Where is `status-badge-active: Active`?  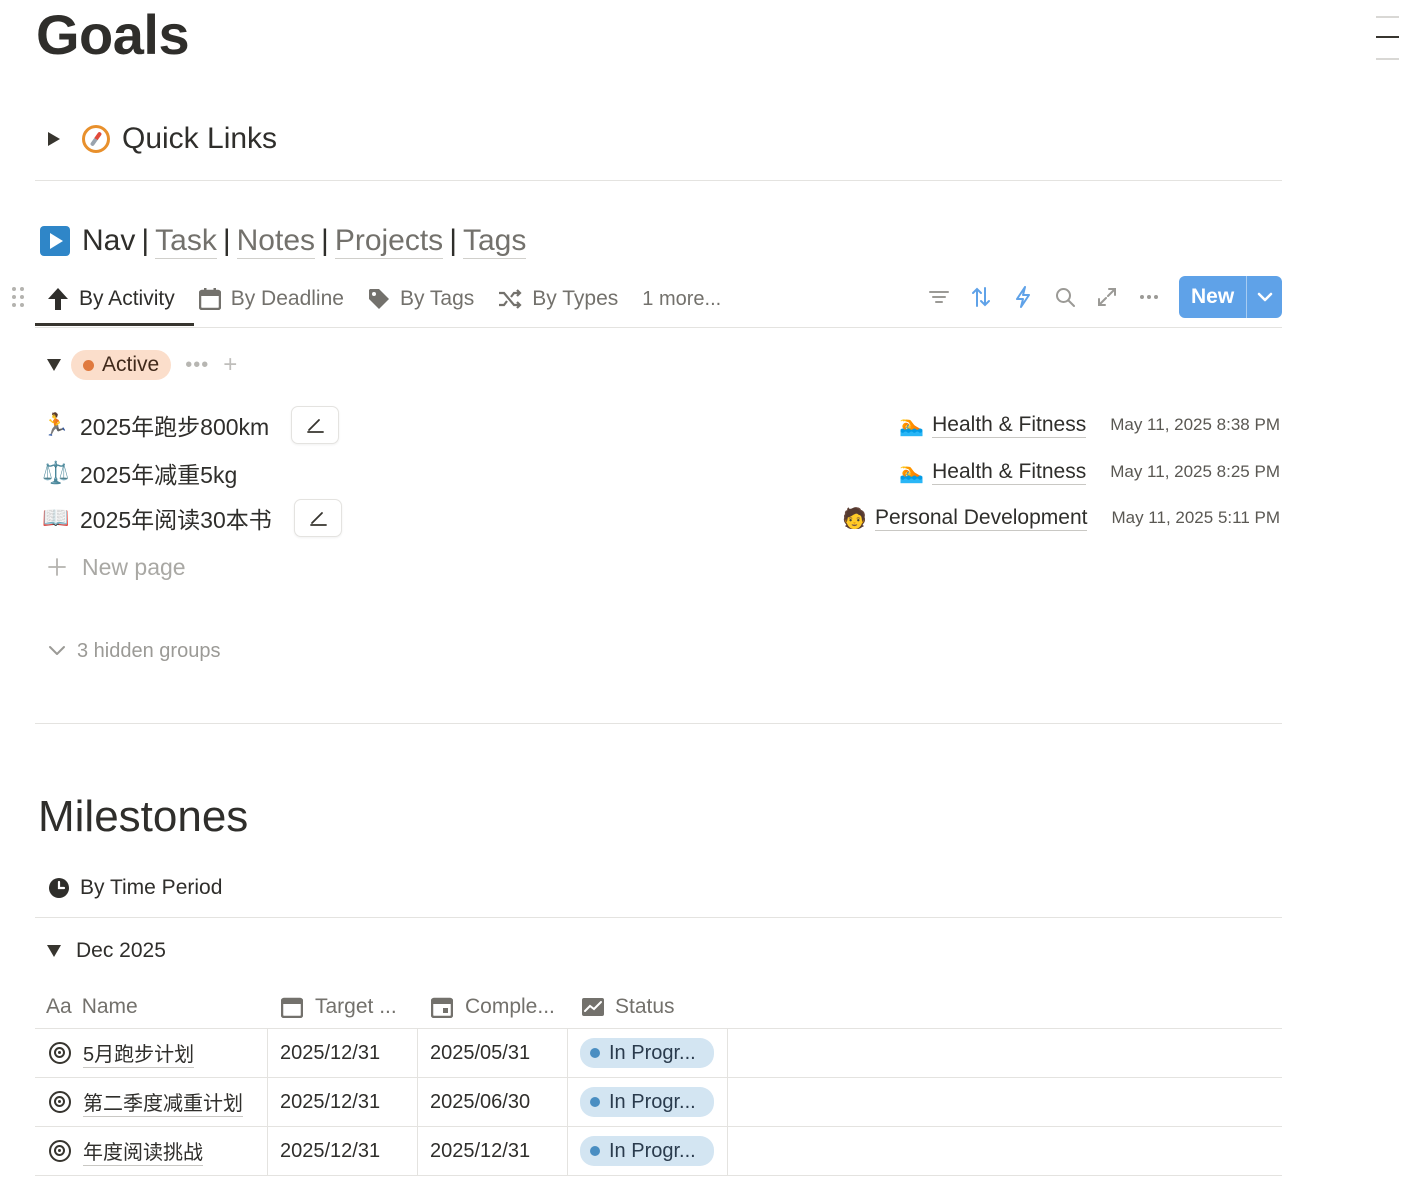
status-badge-active: Active is located at coordinates (121, 365).